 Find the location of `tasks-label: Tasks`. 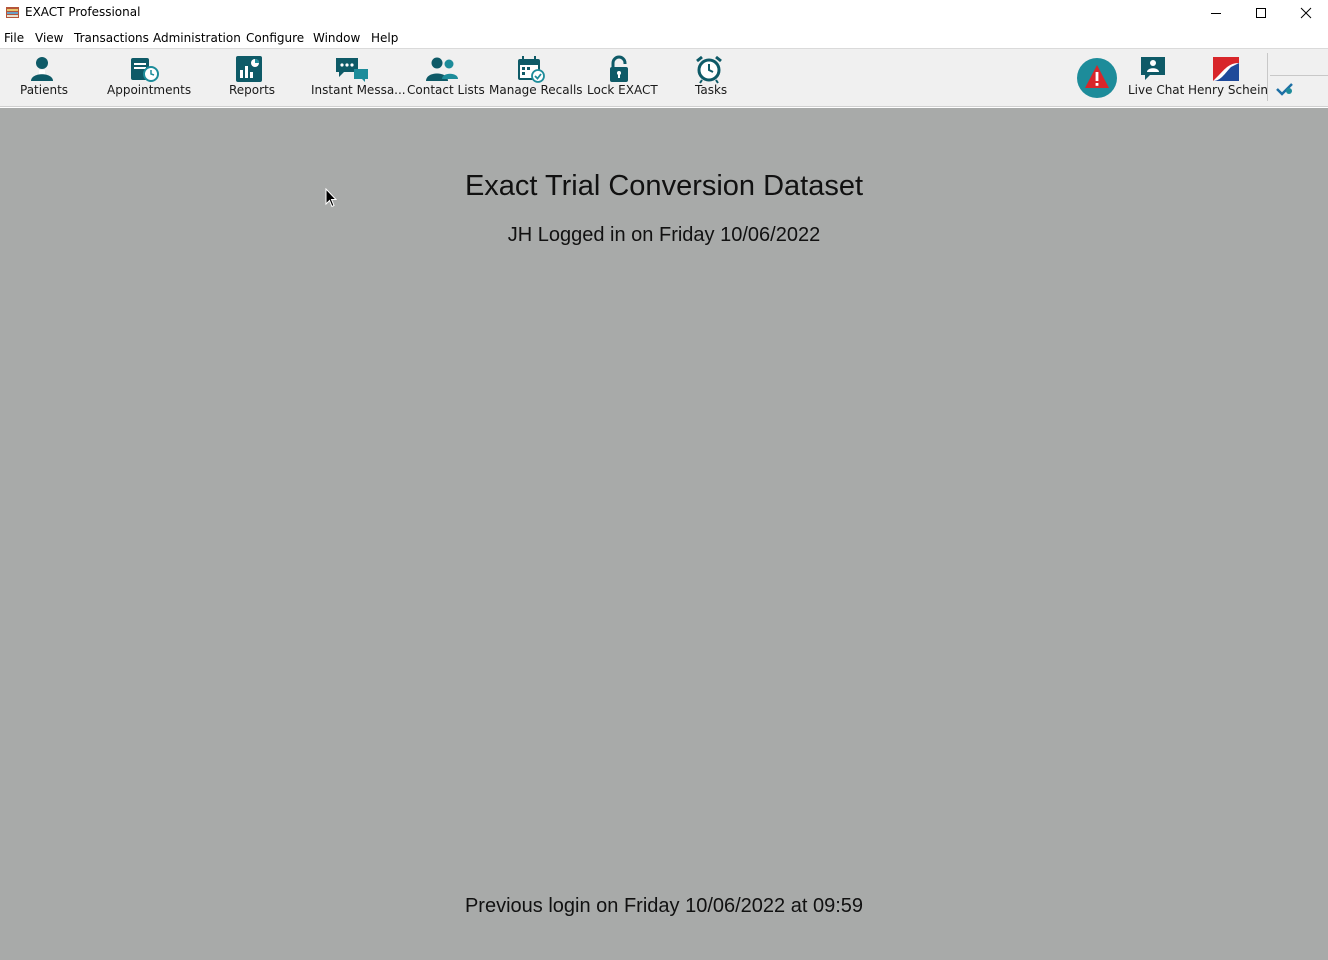

tasks-label: Tasks is located at coordinates (711, 90).